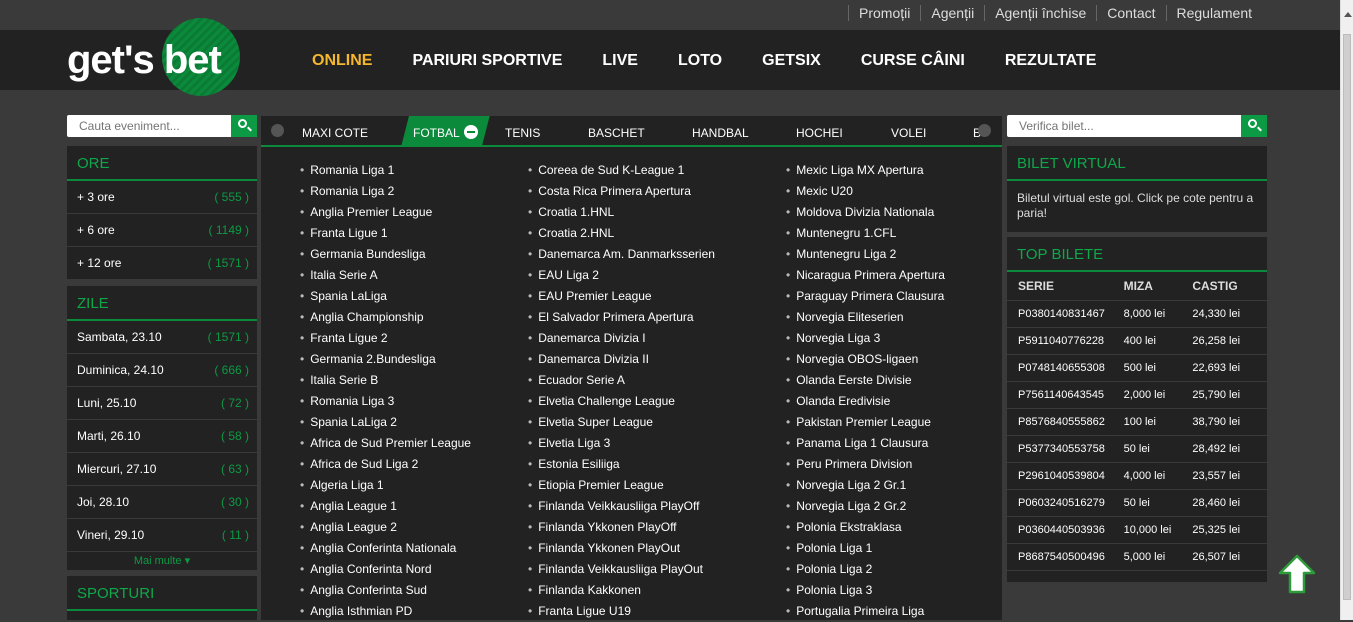  What do you see at coordinates (621, 506) in the screenshot?
I see `league-link: Finlanda Veikkausliiga PlayOff` at bounding box center [621, 506].